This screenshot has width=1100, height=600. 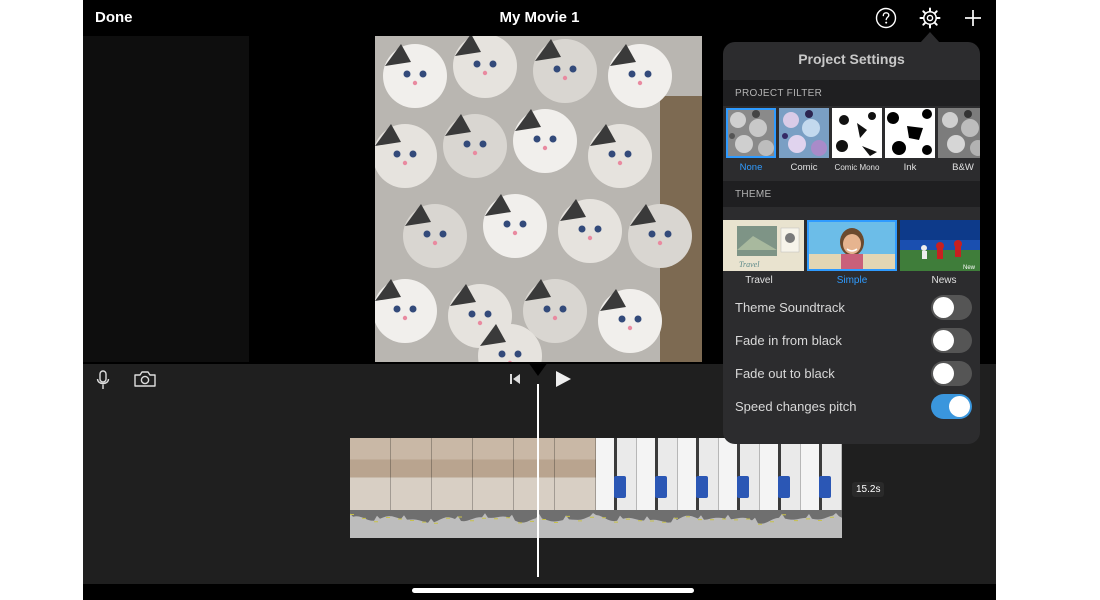 I want to click on microphone-icon, so click(x=103, y=380).